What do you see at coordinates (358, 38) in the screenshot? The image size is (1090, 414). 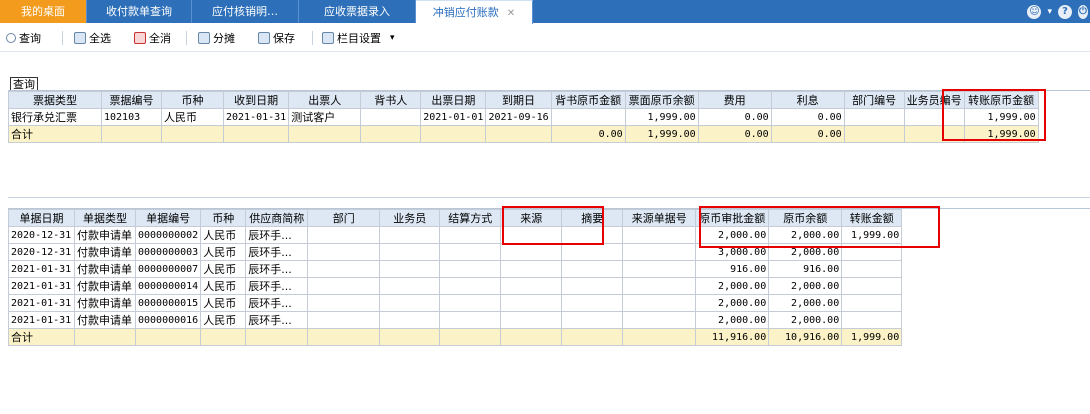 I see `column-settings-button: 栏目设置 ▾` at bounding box center [358, 38].